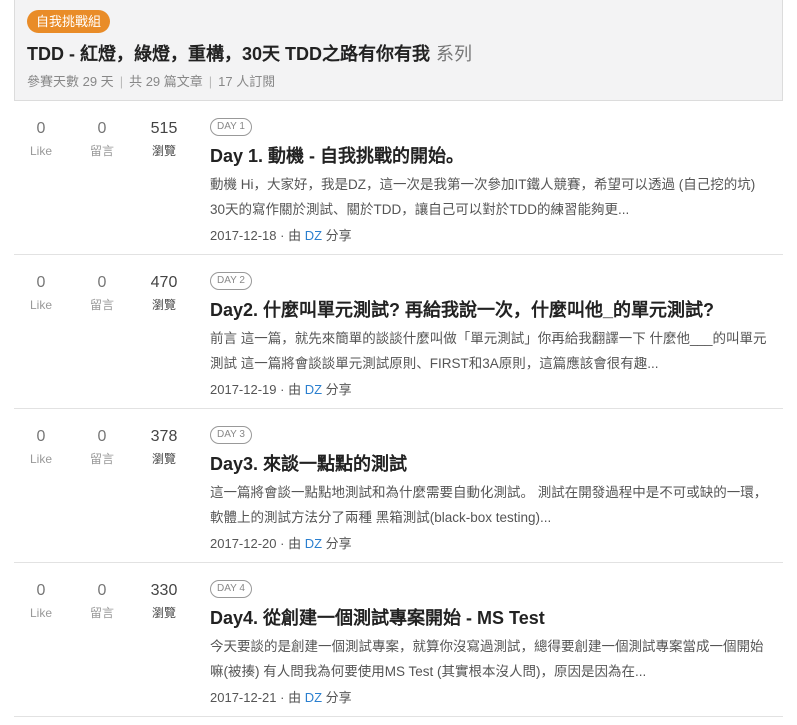 This screenshot has width=797, height=725. I want to click on day-tag: DAY 2, so click(231, 281).